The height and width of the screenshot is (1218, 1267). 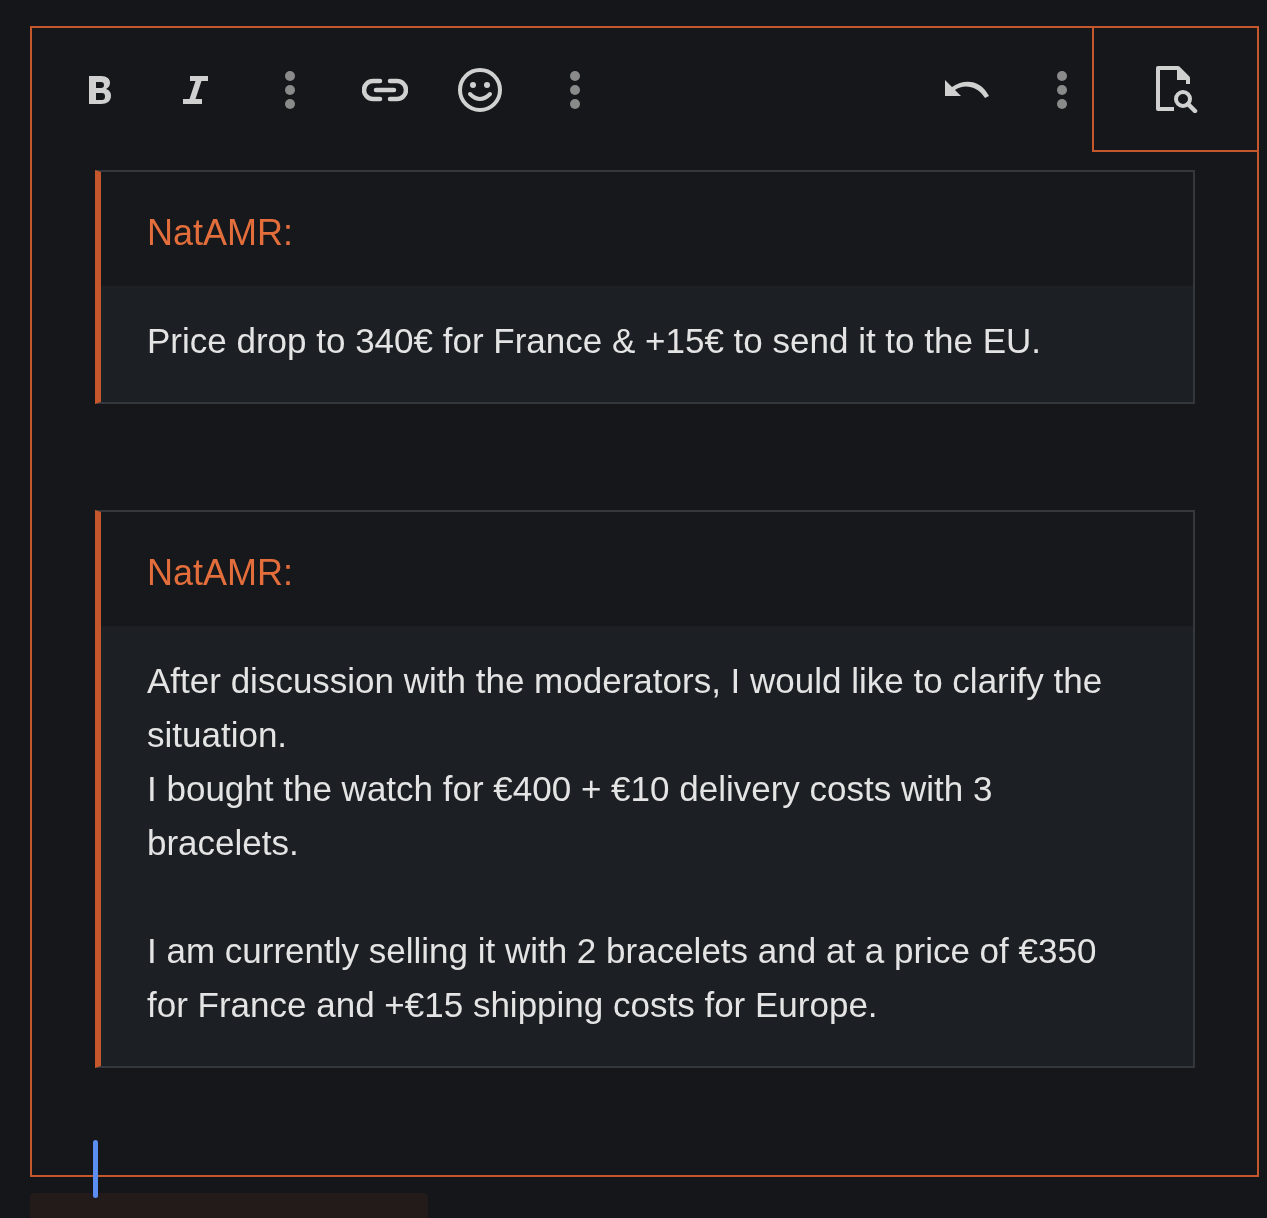 What do you see at coordinates (625, 762) in the screenshot?
I see `quote-text: After discussion with the moderators, I would like to clarify the situation. I bought the watch for €400 + €10 delivery costs with 3 bracelets.` at bounding box center [625, 762].